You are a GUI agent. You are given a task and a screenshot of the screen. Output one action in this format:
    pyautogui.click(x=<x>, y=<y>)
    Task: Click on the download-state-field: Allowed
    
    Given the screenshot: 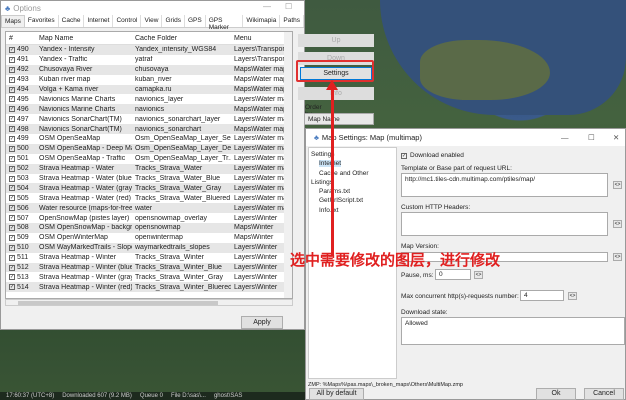 What is the action you would take?
    pyautogui.click(x=513, y=331)
    